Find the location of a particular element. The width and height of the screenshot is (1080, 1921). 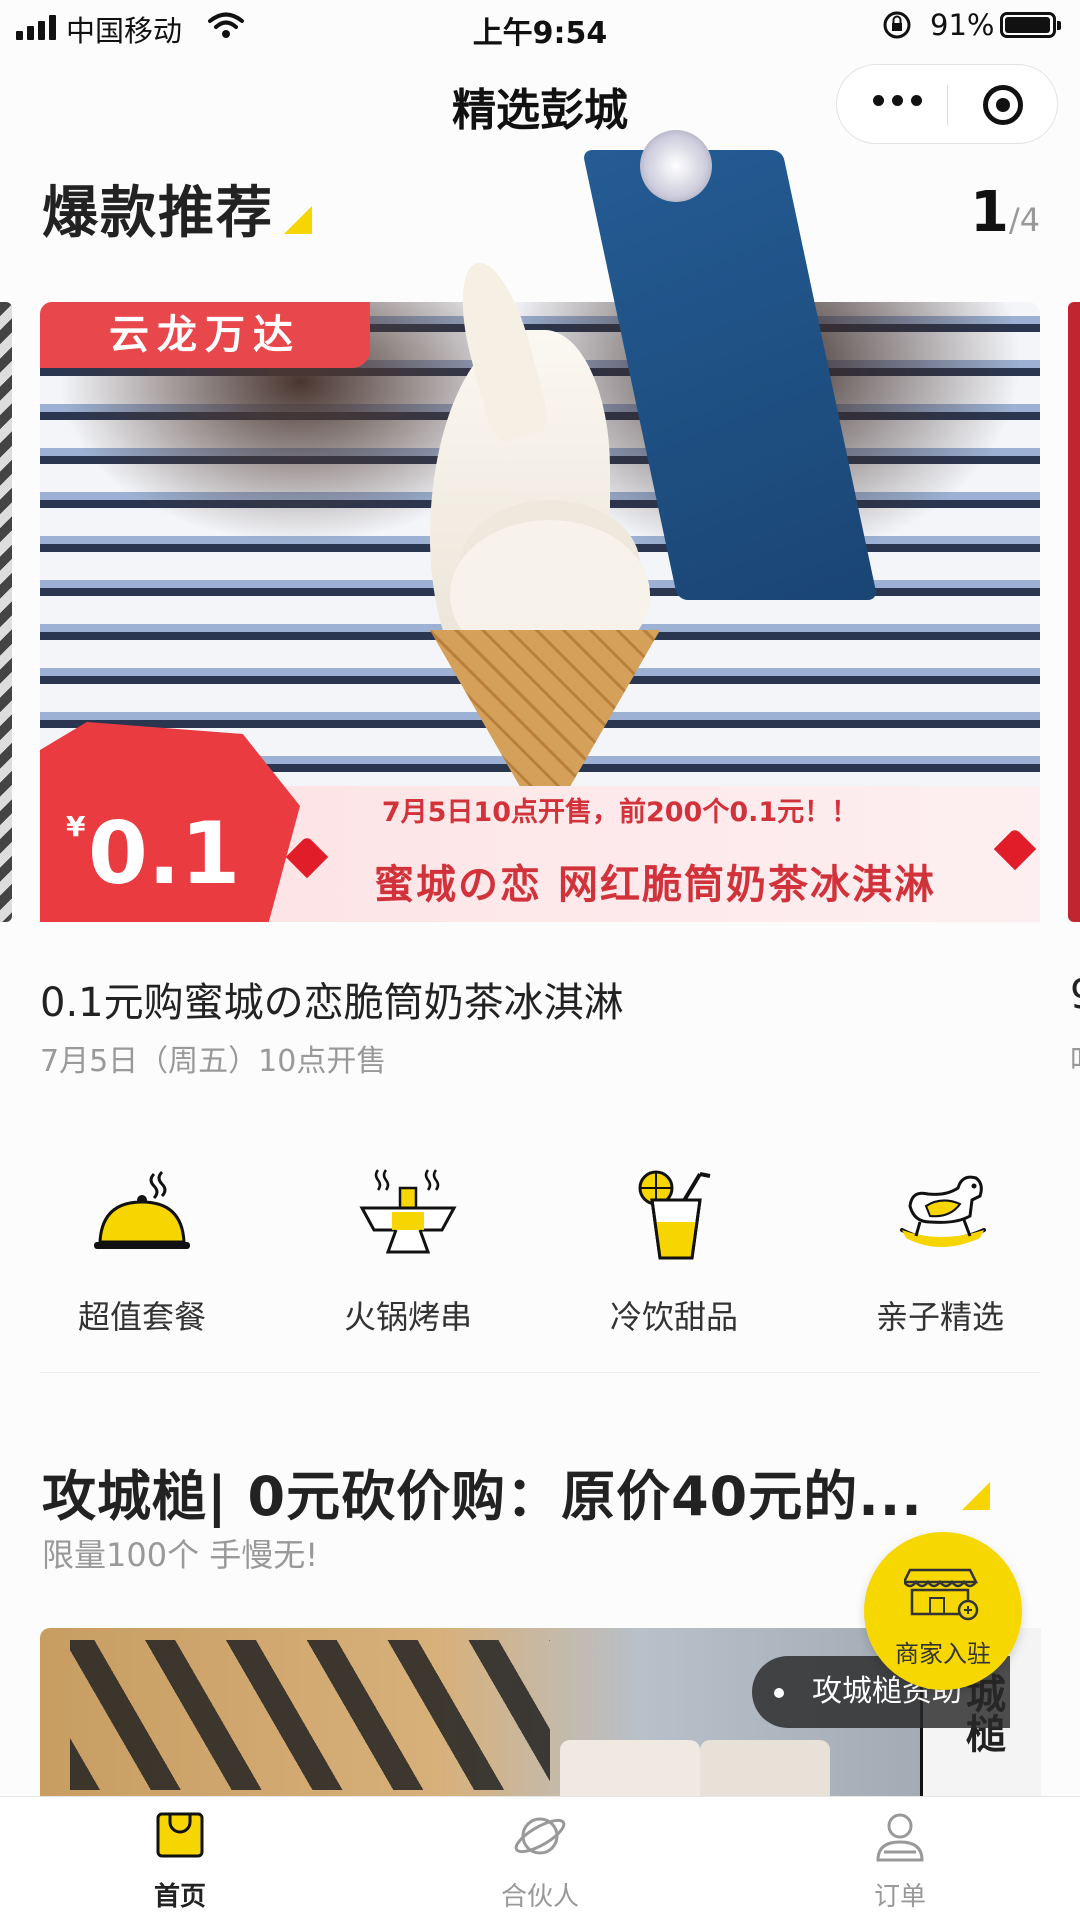

box-print is located at coordinates (310, 1715).